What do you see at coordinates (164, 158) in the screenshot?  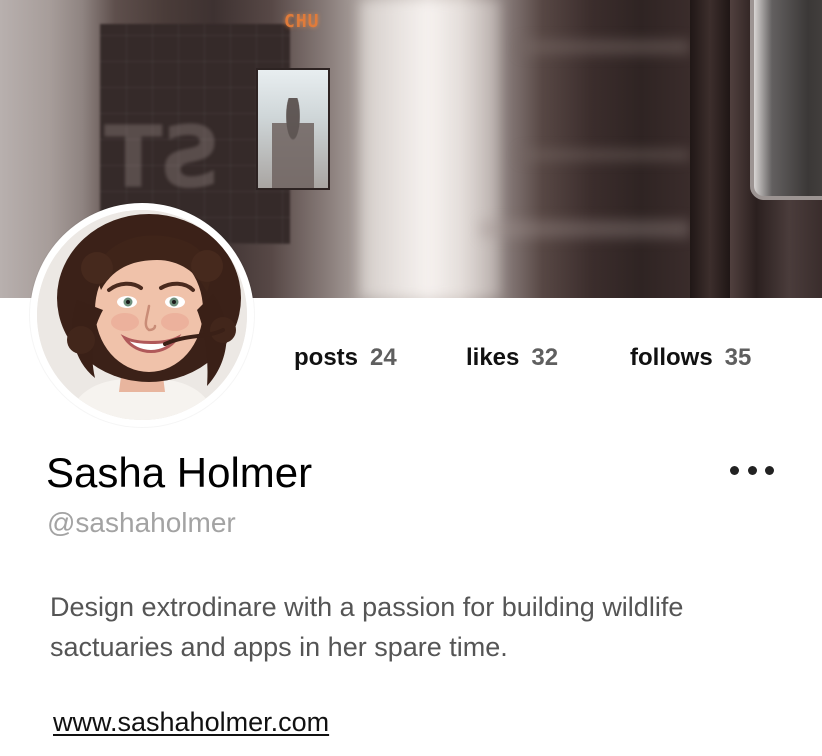 I see `cover-station-sign: ST` at bounding box center [164, 158].